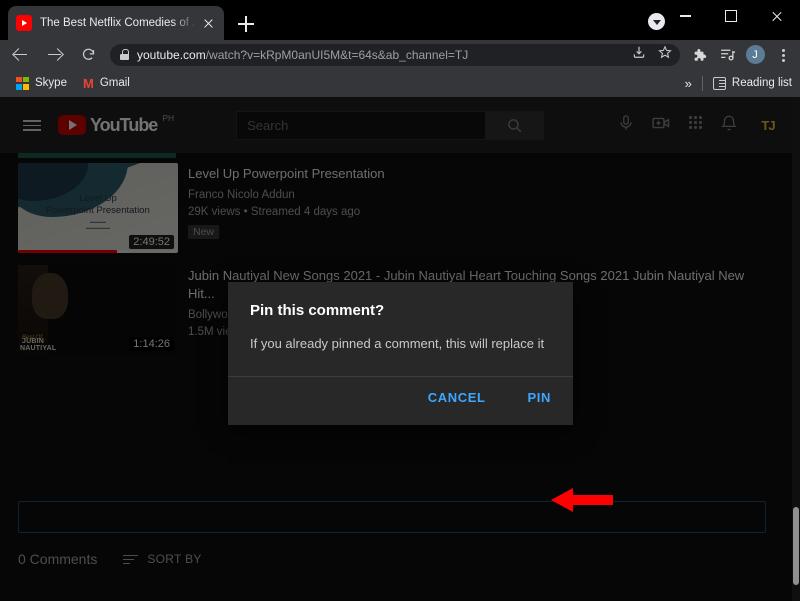 Image resolution: width=800 pixels, height=601 pixels. Describe the element at coordinates (317, 310) in the screenshot. I see `dialog-title: Pin this comment?` at that location.